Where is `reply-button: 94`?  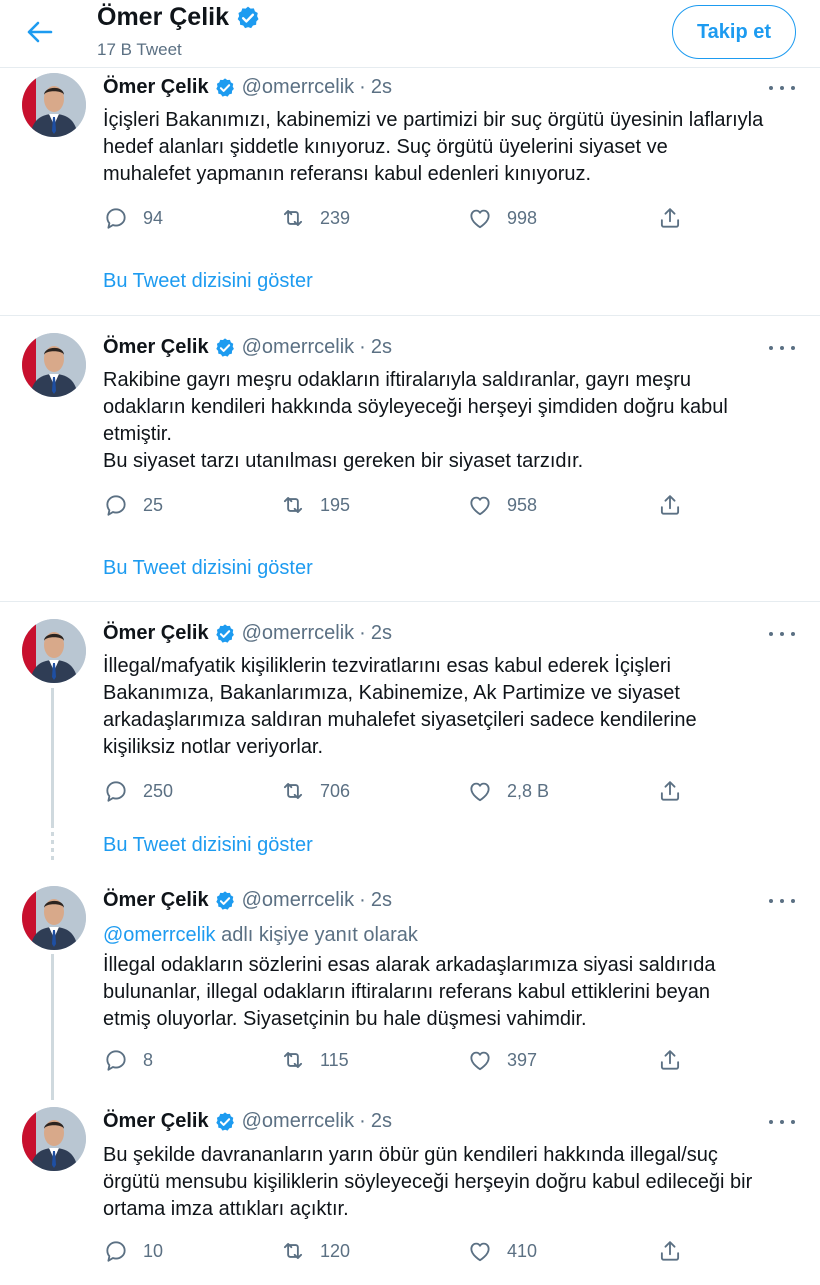
reply-button: 94 is located at coordinates (133, 218).